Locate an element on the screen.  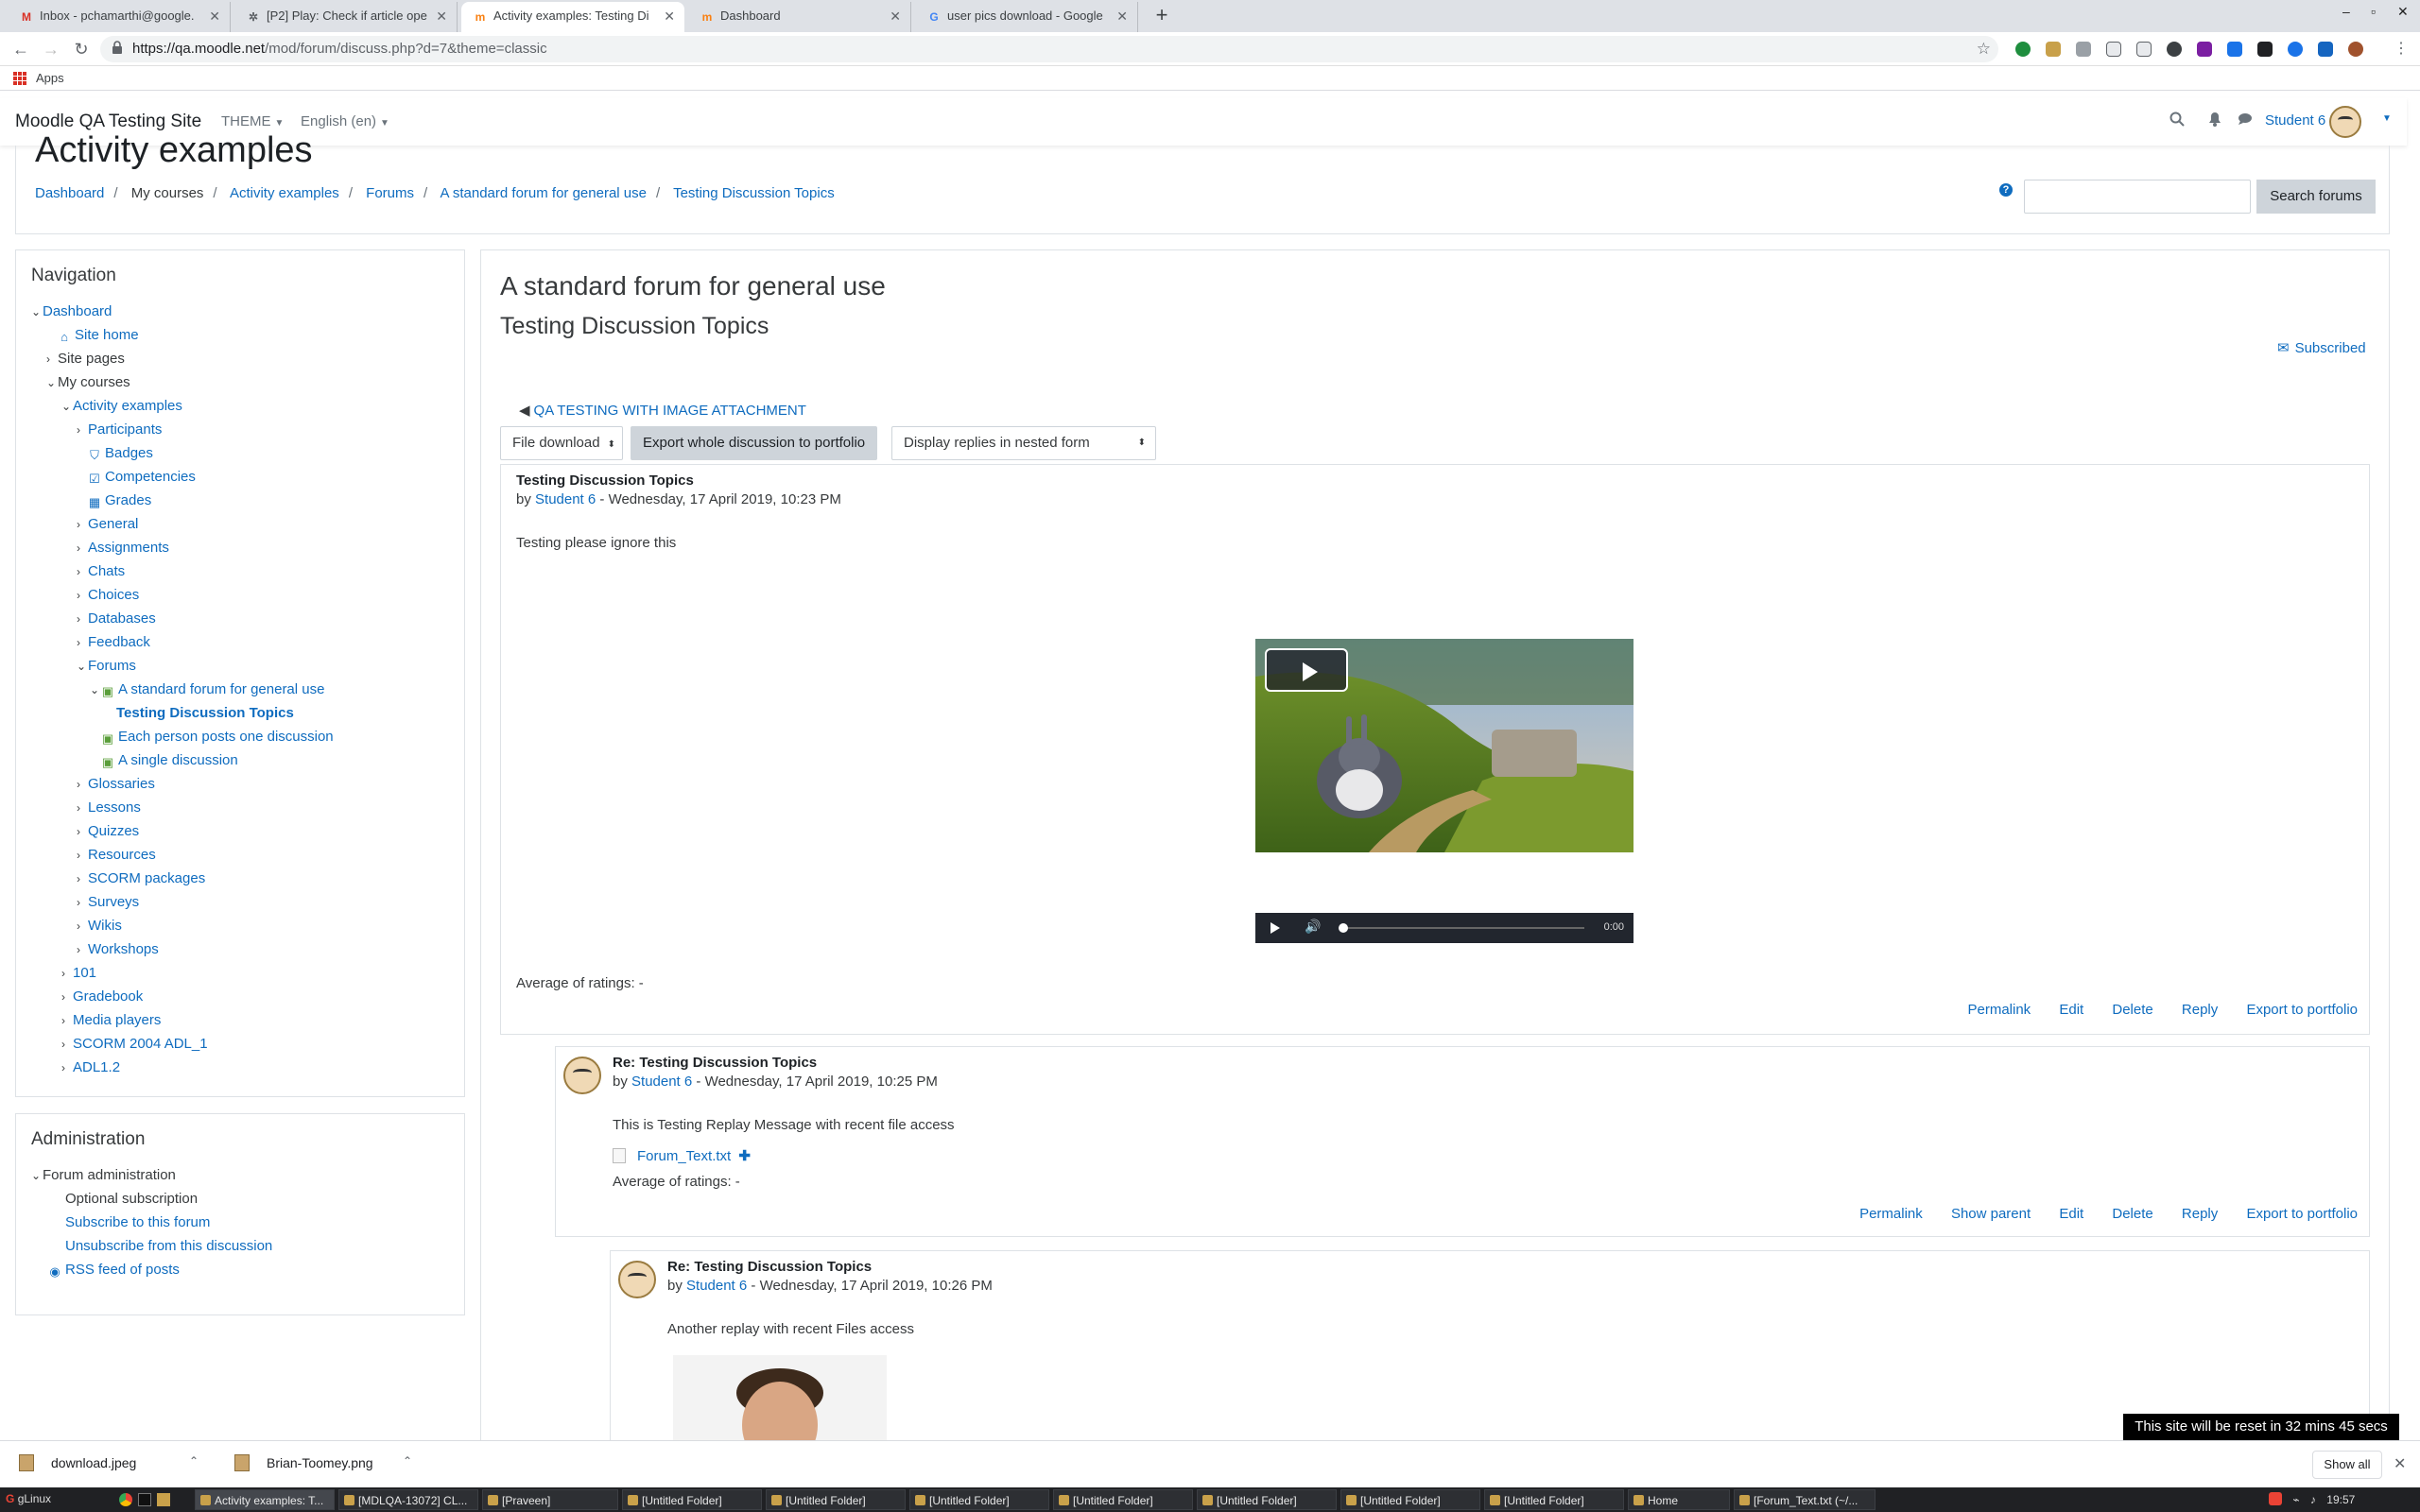
nav-item-a-standard-forum-for-general-use: ⌄ ▣ A standard forum for general use is located at coordinates (207, 689).